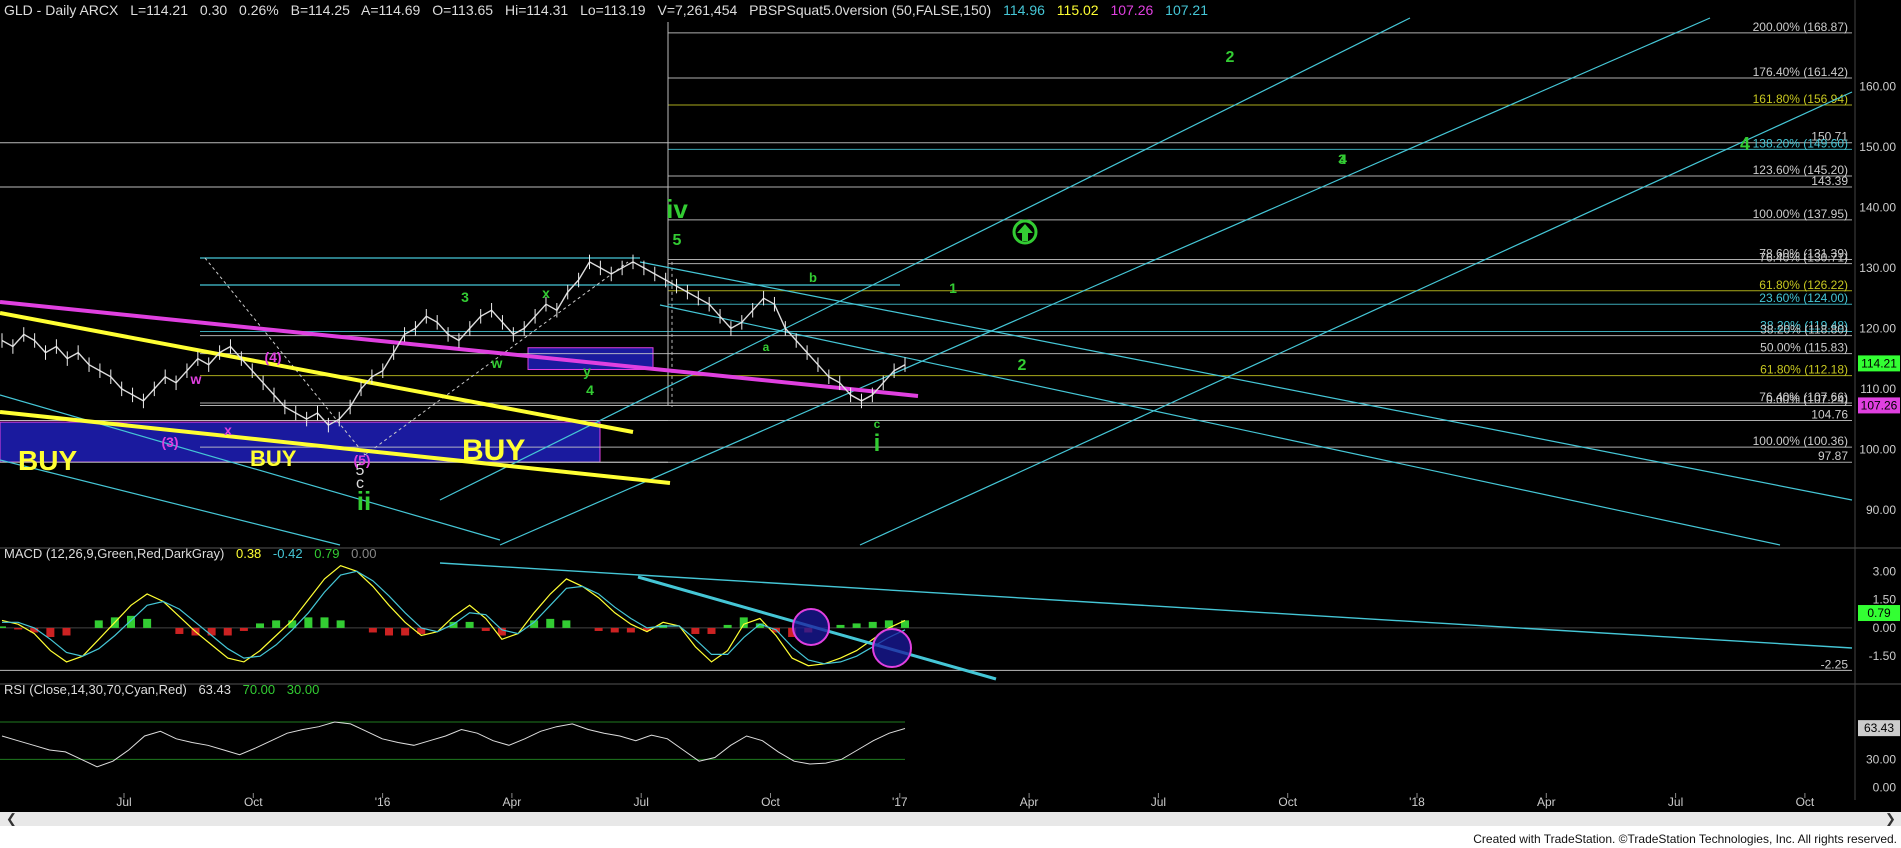  I want to click on fib-level-label: 97.87, so click(1833, 456).